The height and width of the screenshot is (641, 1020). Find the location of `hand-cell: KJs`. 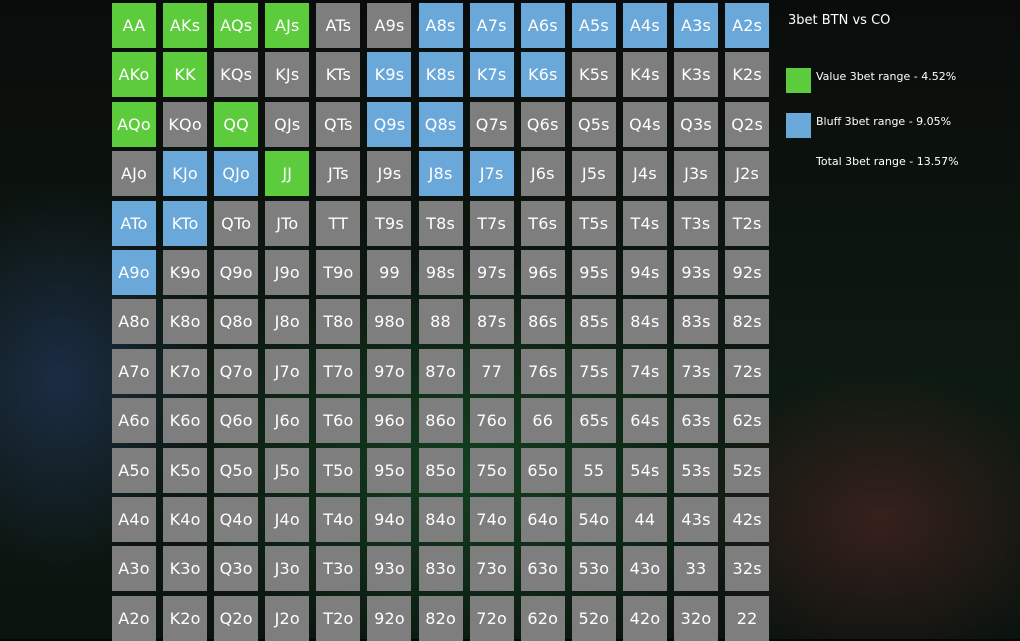

hand-cell: KJs is located at coordinates (287, 75).